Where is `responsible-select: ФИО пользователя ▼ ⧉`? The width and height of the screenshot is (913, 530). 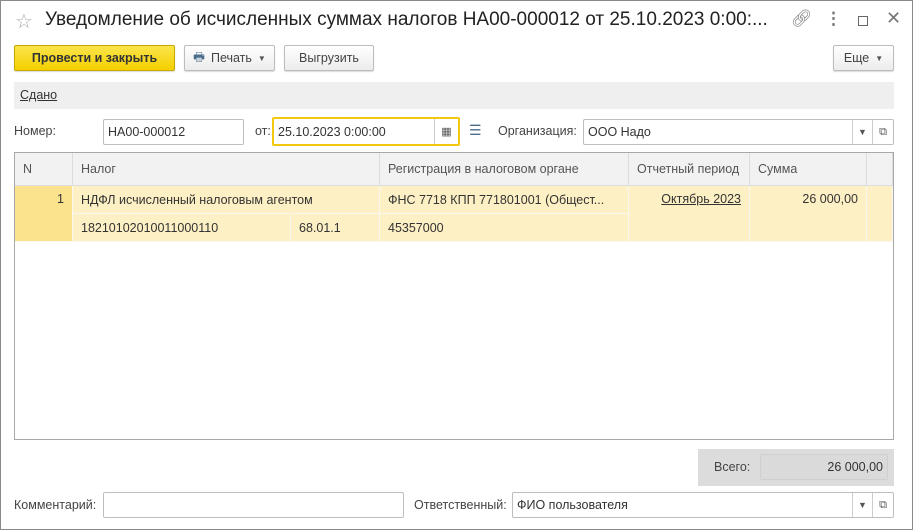
responsible-select: ФИО пользователя ▼ ⧉ is located at coordinates (703, 505).